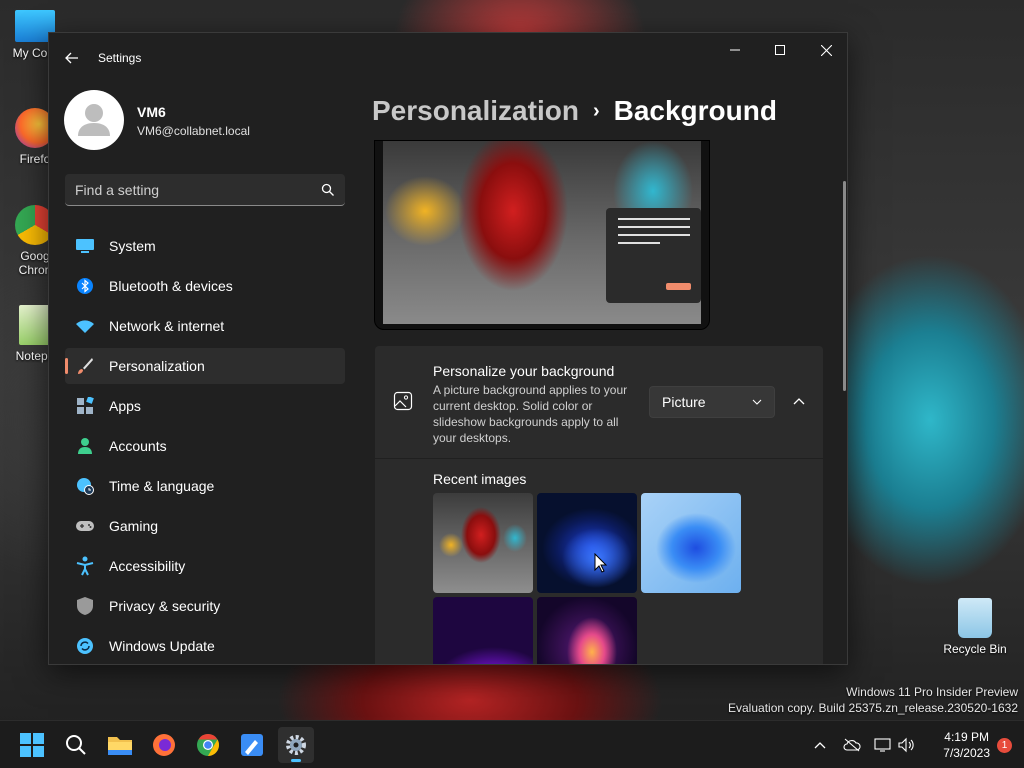 This screenshot has height=768, width=1024. I want to click on recent-images-label: Recent images, so click(480, 479).